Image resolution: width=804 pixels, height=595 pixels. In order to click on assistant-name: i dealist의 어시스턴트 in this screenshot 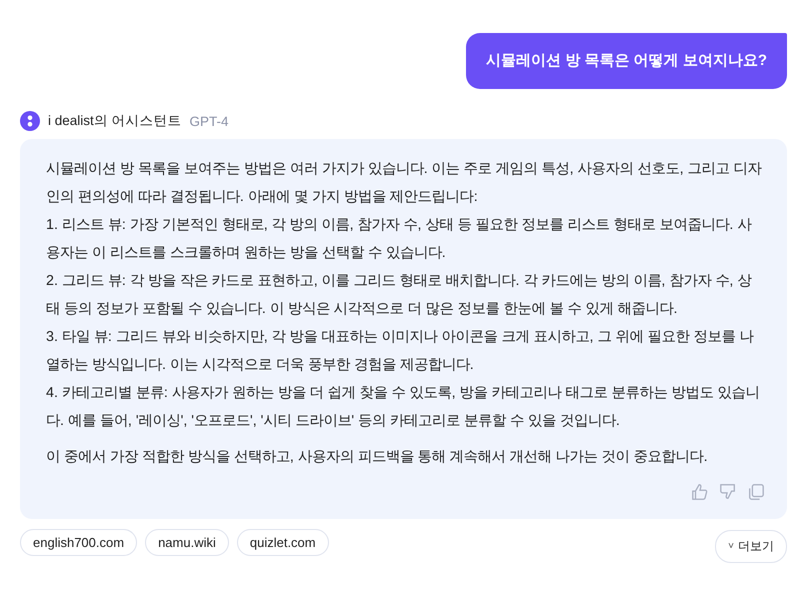, I will do `click(115, 121)`.